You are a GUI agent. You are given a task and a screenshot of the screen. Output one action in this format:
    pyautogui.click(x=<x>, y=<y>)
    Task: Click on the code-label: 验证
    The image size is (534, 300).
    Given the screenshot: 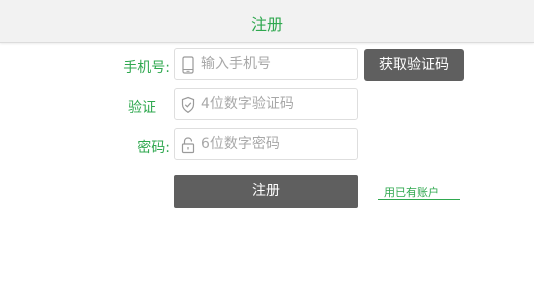 What is the action you would take?
    pyautogui.click(x=142, y=108)
    